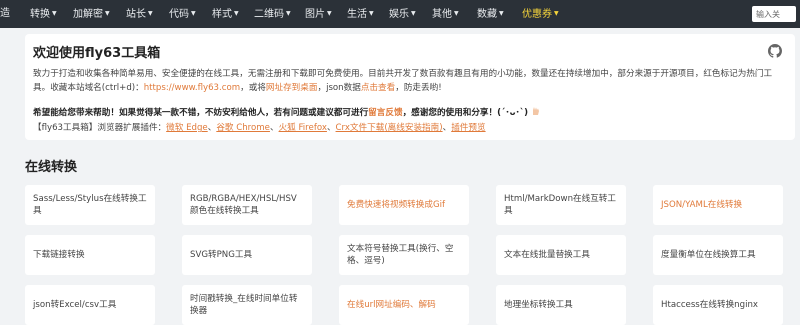 This screenshot has height=325, width=800. I want to click on tool-label: 地理坐标转换工具, so click(538, 305).